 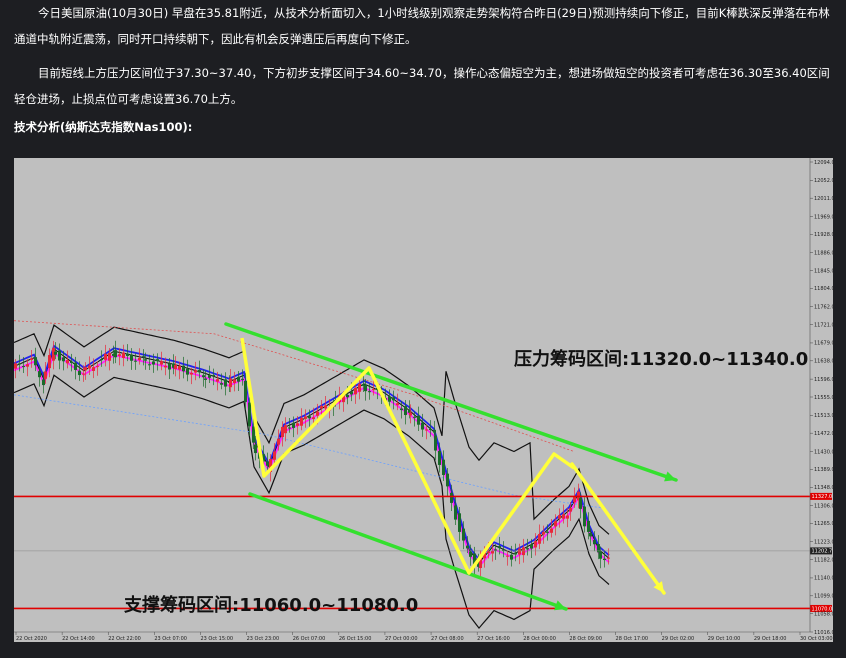 What do you see at coordinates (823, 271) in the screenshot?
I see `y-tick-label: 11845.0` at bounding box center [823, 271].